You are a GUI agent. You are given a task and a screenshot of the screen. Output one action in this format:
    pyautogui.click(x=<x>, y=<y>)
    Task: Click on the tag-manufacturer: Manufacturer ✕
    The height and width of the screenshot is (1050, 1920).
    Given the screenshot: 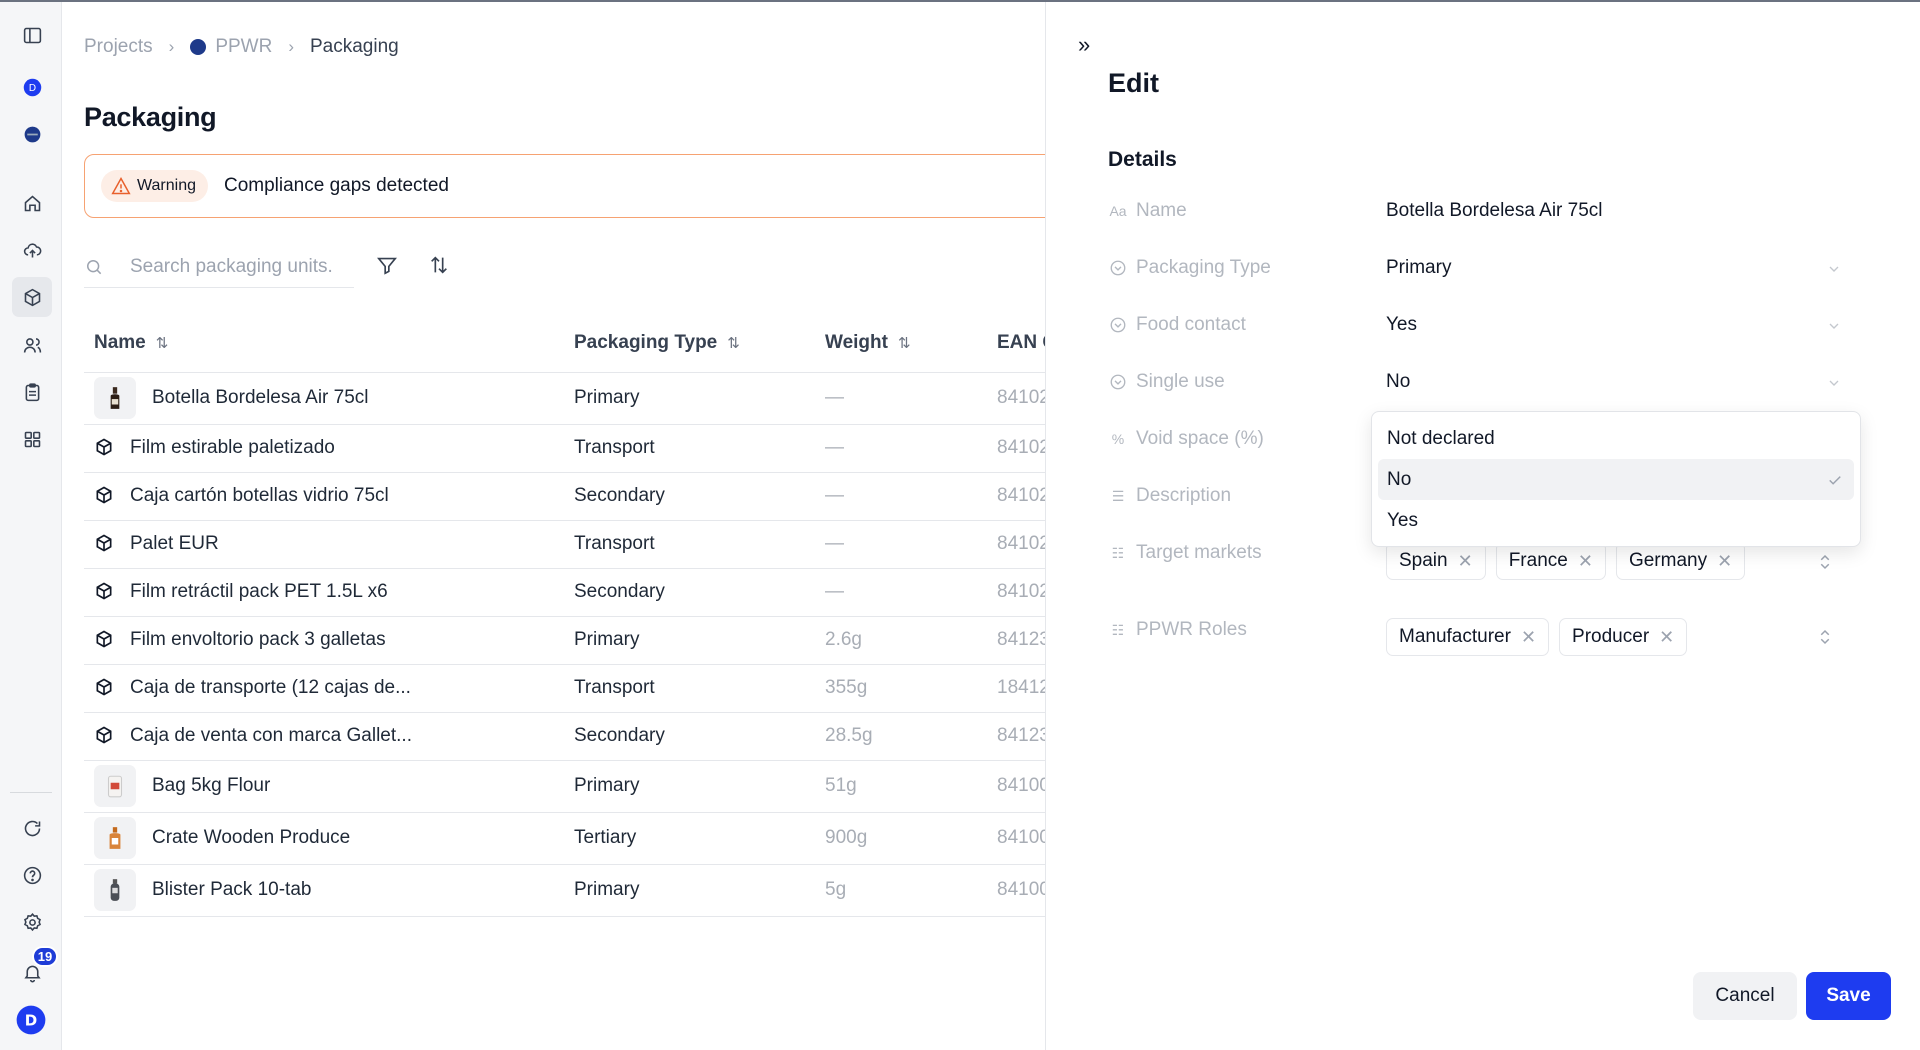 What is the action you would take?
    pyautogui.click(x=1468, y=637)
    